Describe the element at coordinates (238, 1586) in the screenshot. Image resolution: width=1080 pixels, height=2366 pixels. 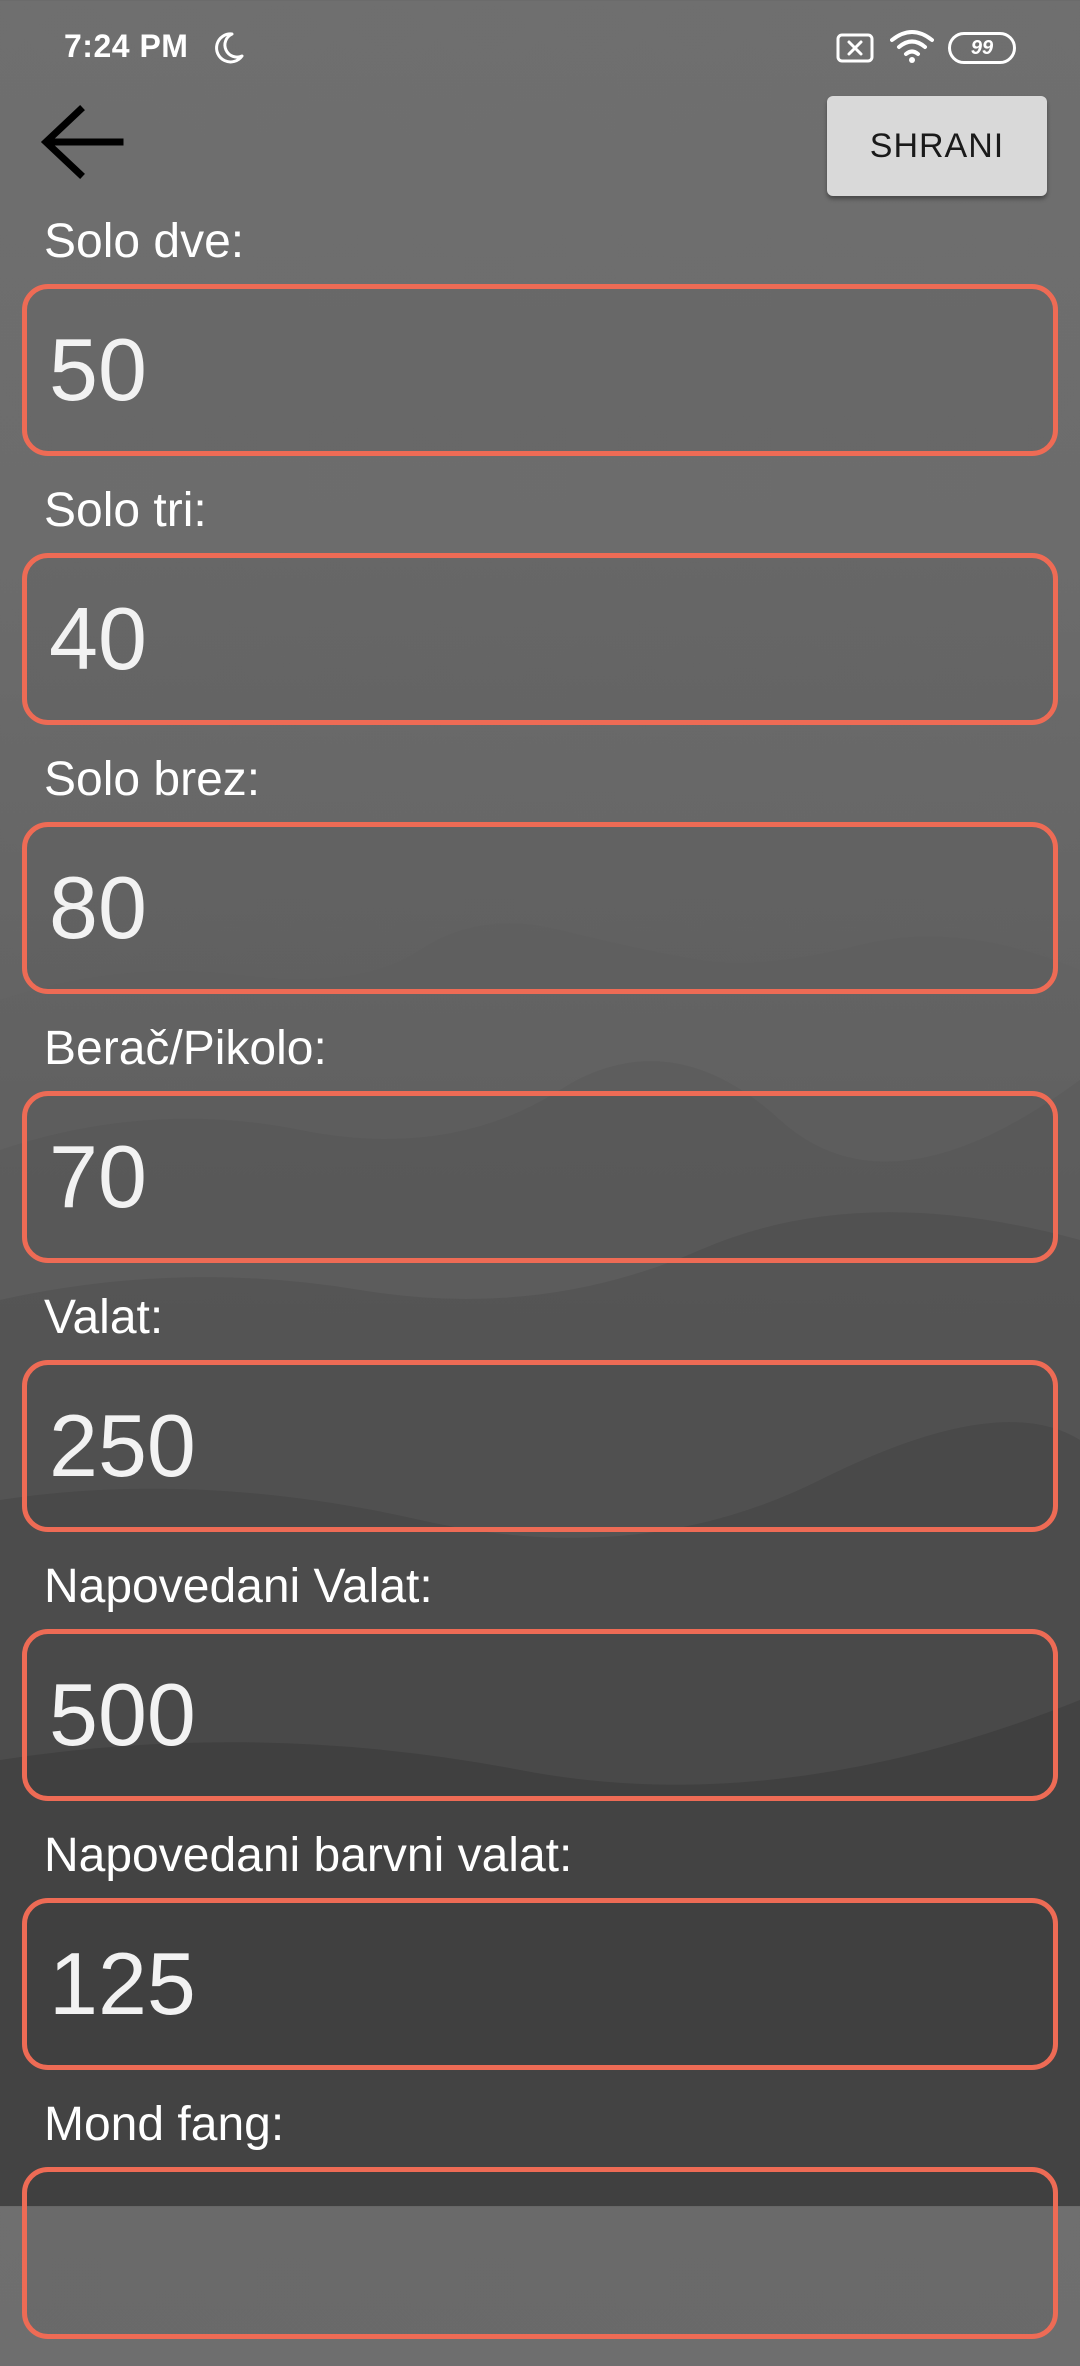
I see `field-label: Napovedani Valat:` at that location.